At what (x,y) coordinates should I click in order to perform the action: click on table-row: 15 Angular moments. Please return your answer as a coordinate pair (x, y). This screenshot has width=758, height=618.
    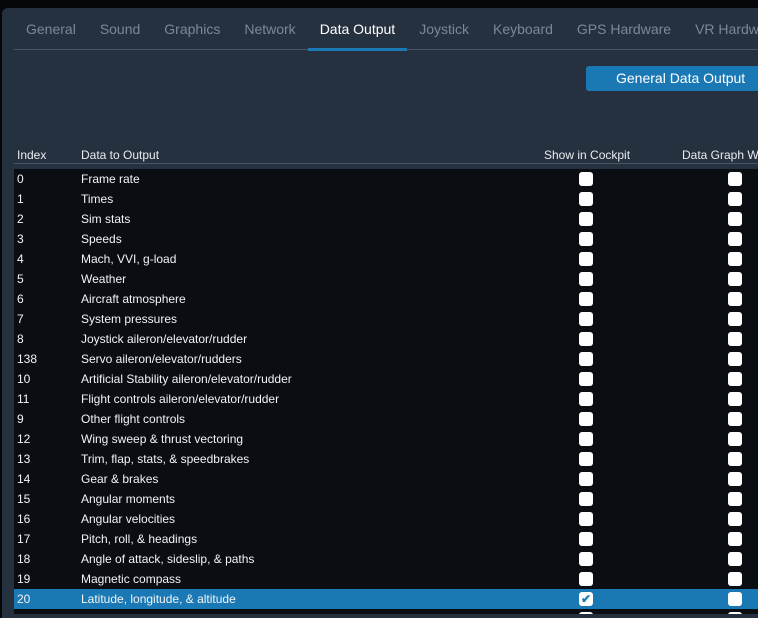
    Looking at the image, I should click on (386, 499).